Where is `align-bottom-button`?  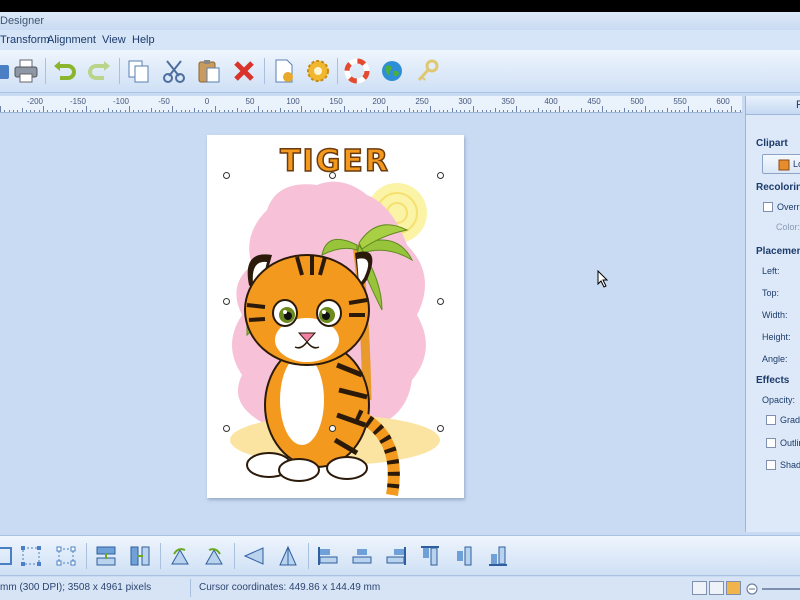 align-bottom-button is located at coordinates (498, 556).